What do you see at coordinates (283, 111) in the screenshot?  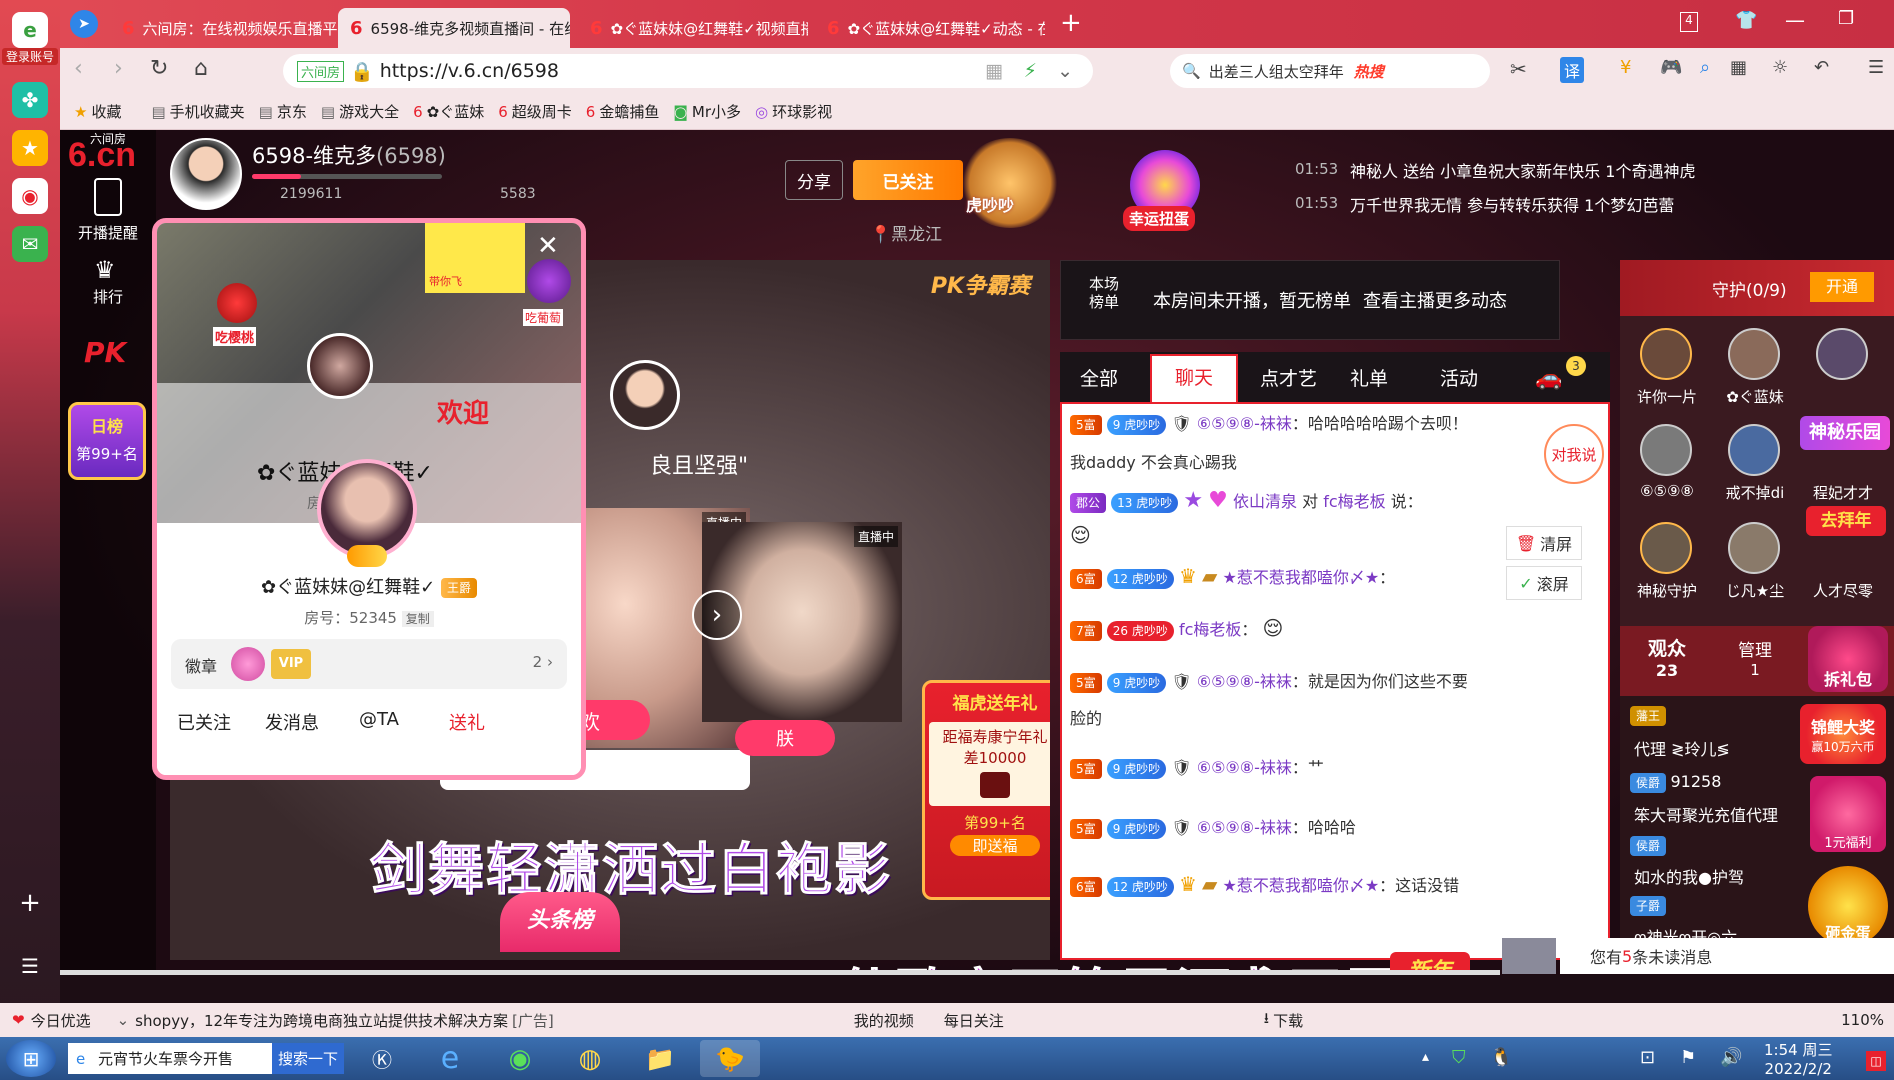 I see `bookmark-jd: ▤ 京东` at bounding box center [283, 111].